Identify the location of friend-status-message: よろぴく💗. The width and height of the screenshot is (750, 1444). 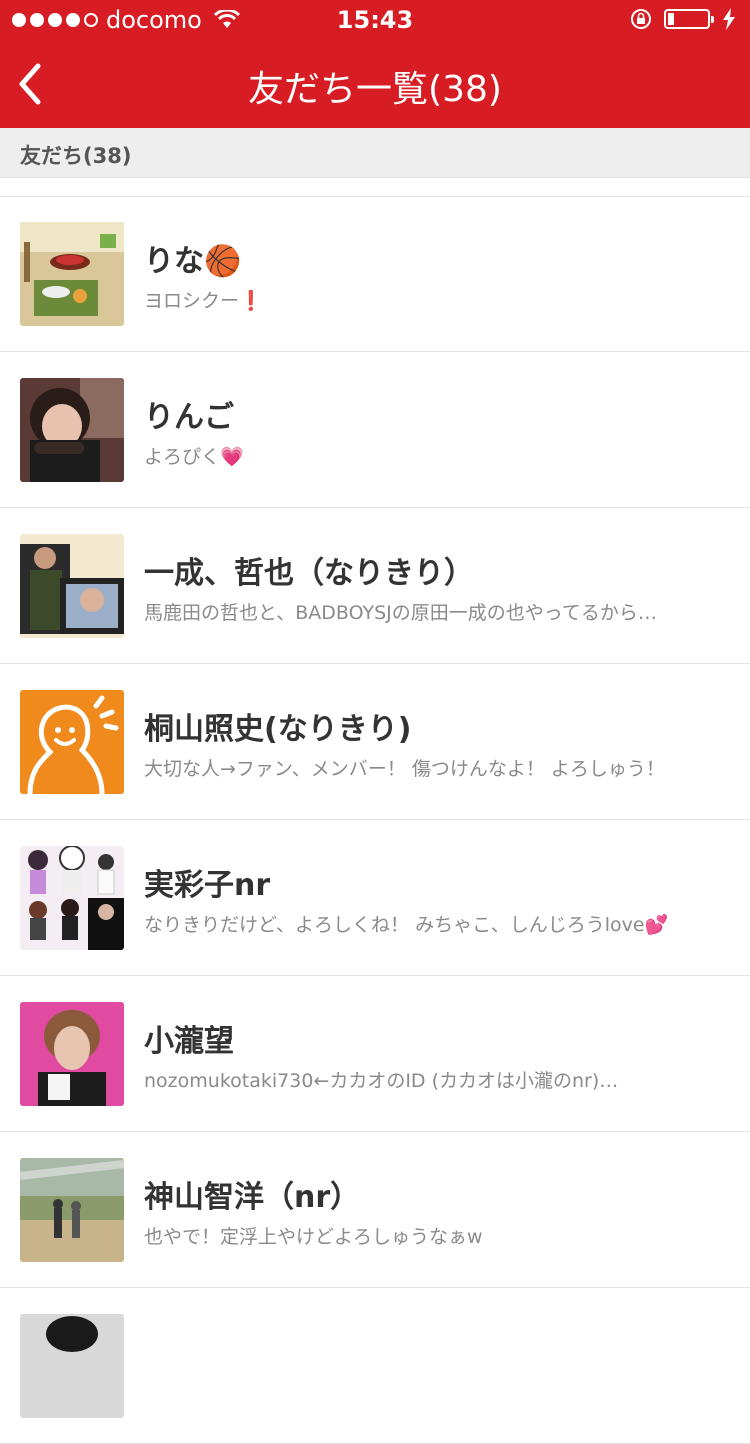
(194, 457).